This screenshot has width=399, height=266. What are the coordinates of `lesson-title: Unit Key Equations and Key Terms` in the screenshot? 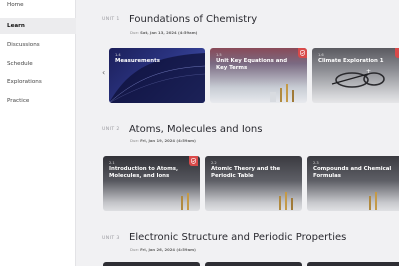 It's located at (252, 64).